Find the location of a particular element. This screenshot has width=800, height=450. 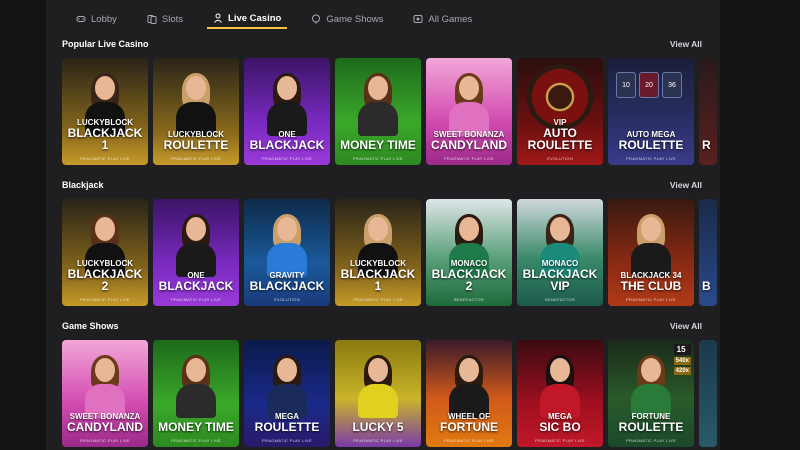

gameshow-icon is located at coordinates (316, 19).